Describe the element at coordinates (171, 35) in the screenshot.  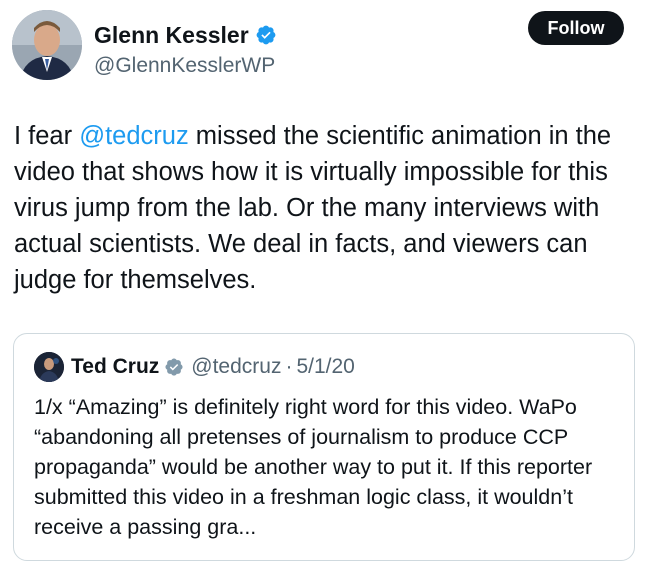
I see `author-display-name: Glenn Kessler` at that location.